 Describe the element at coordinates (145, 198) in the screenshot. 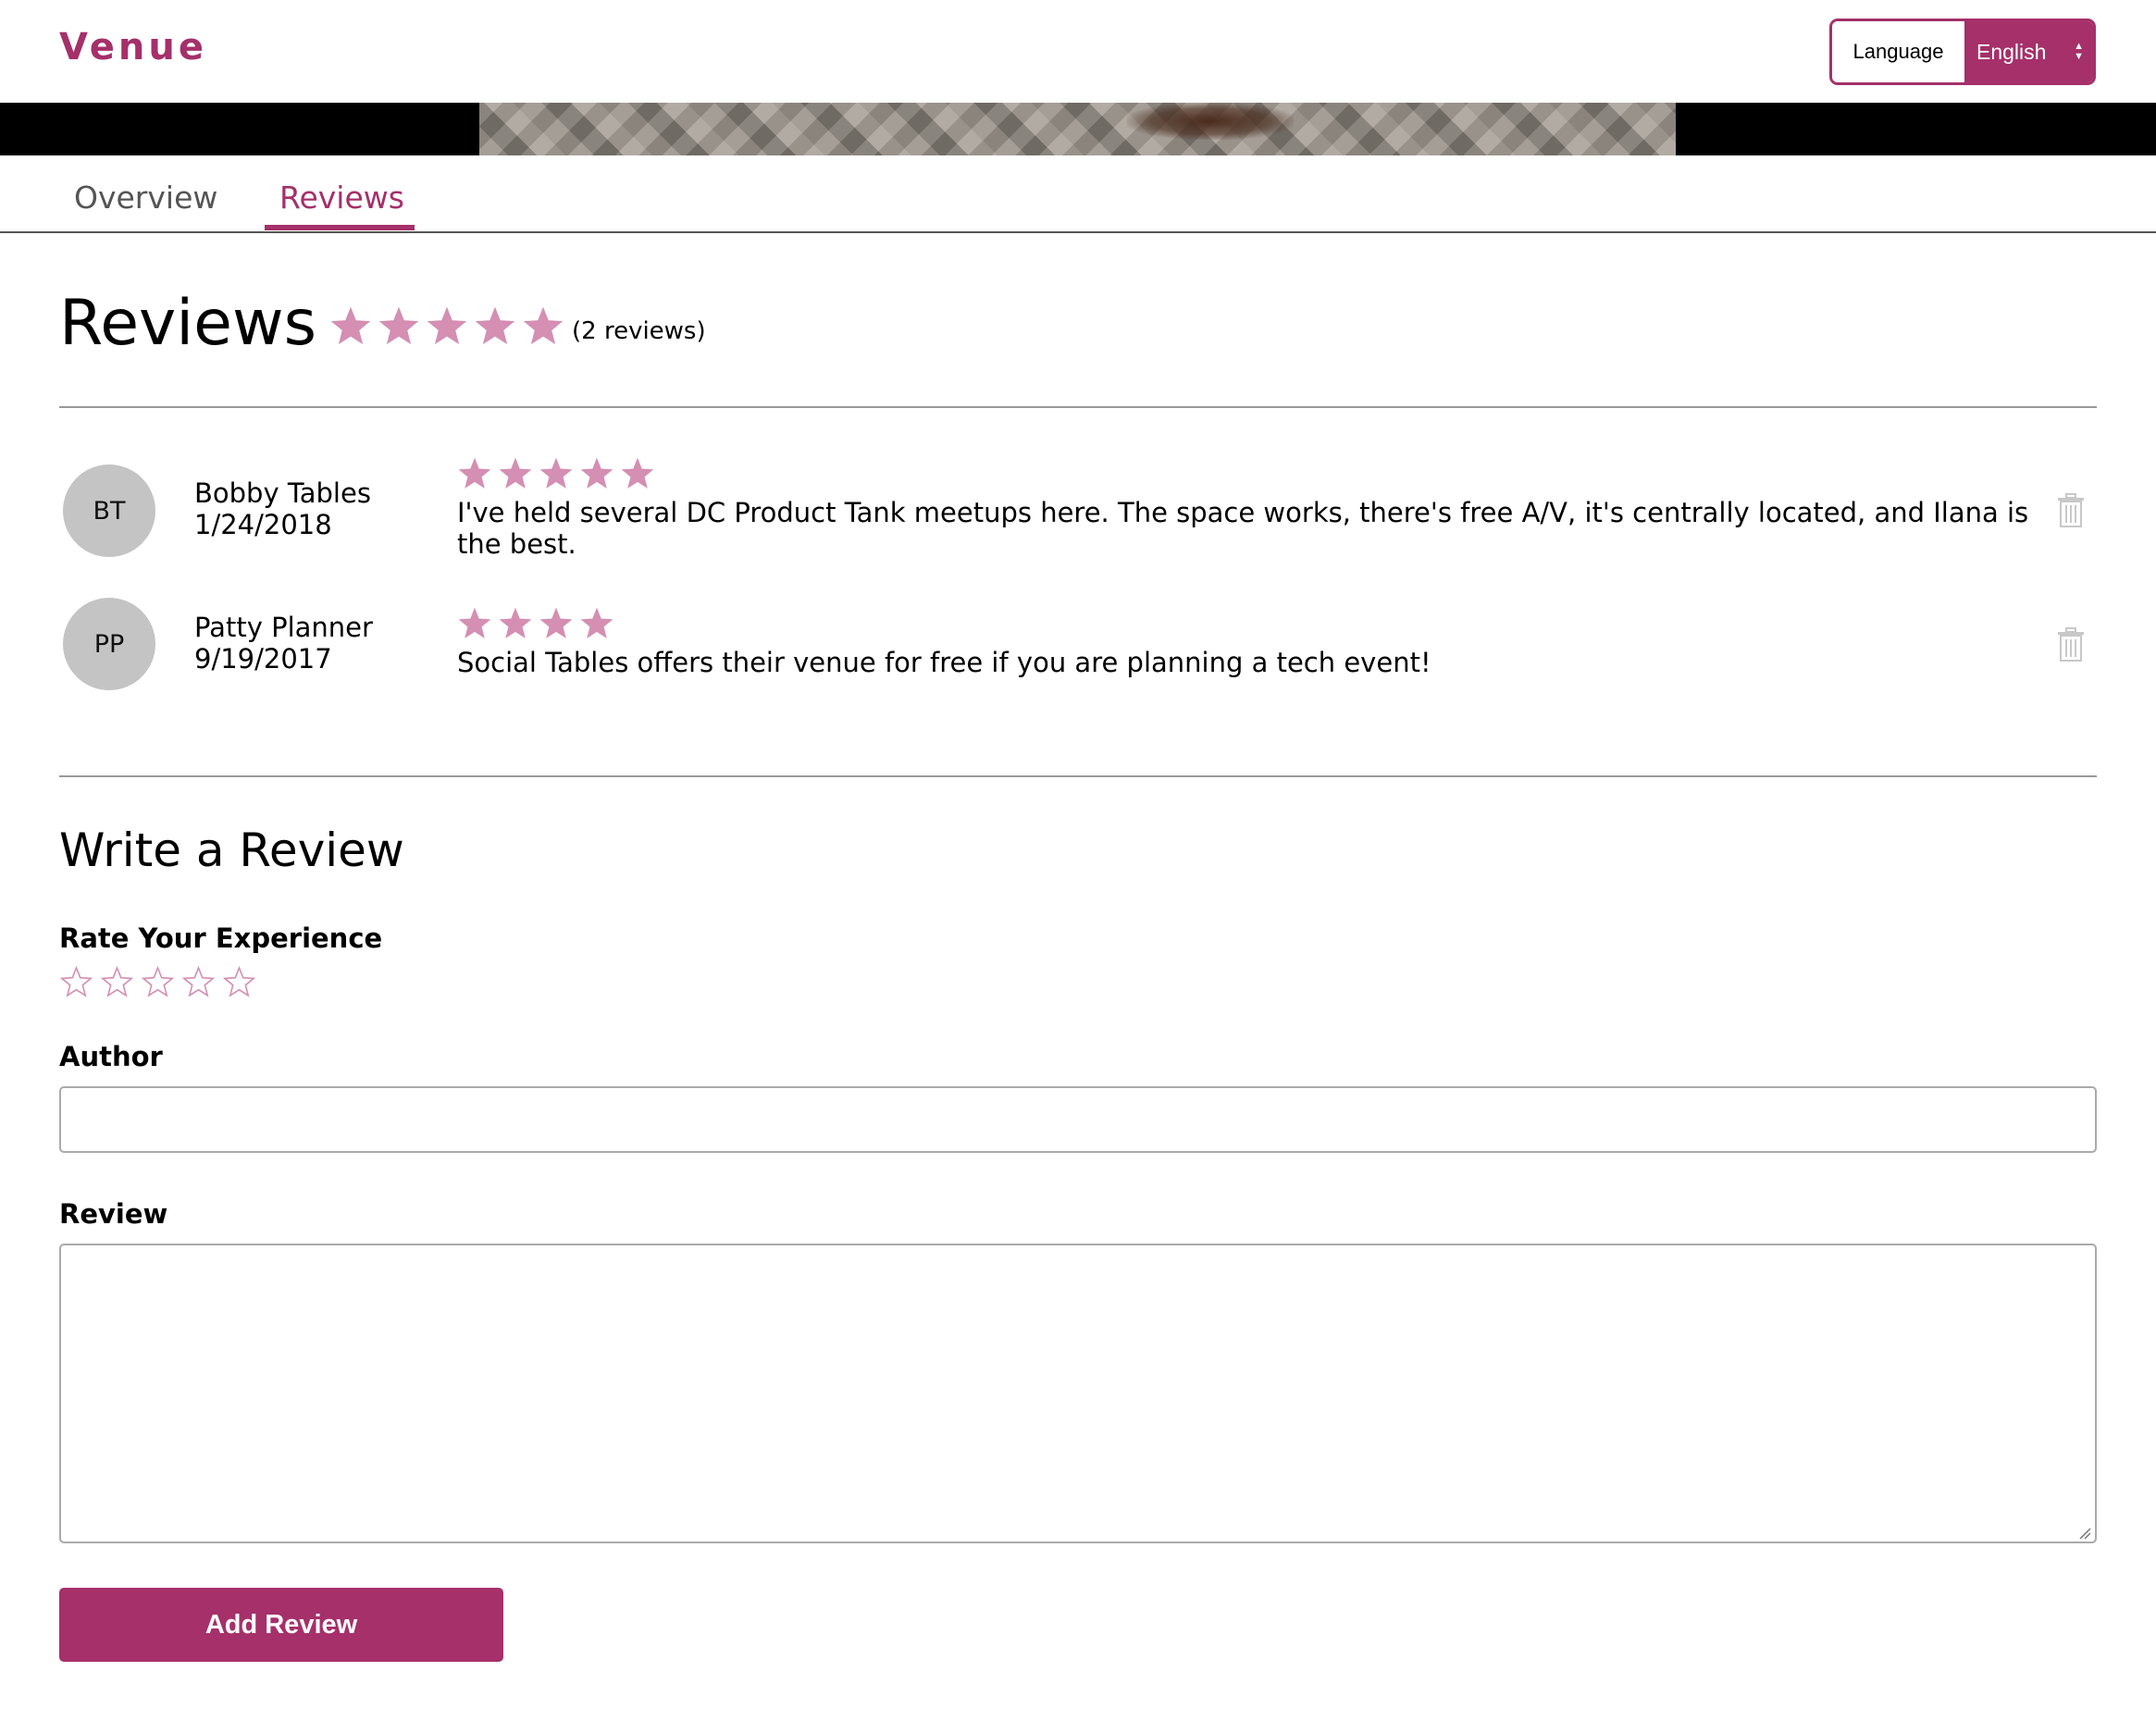

I see `tab-overview: Overview` at that location.